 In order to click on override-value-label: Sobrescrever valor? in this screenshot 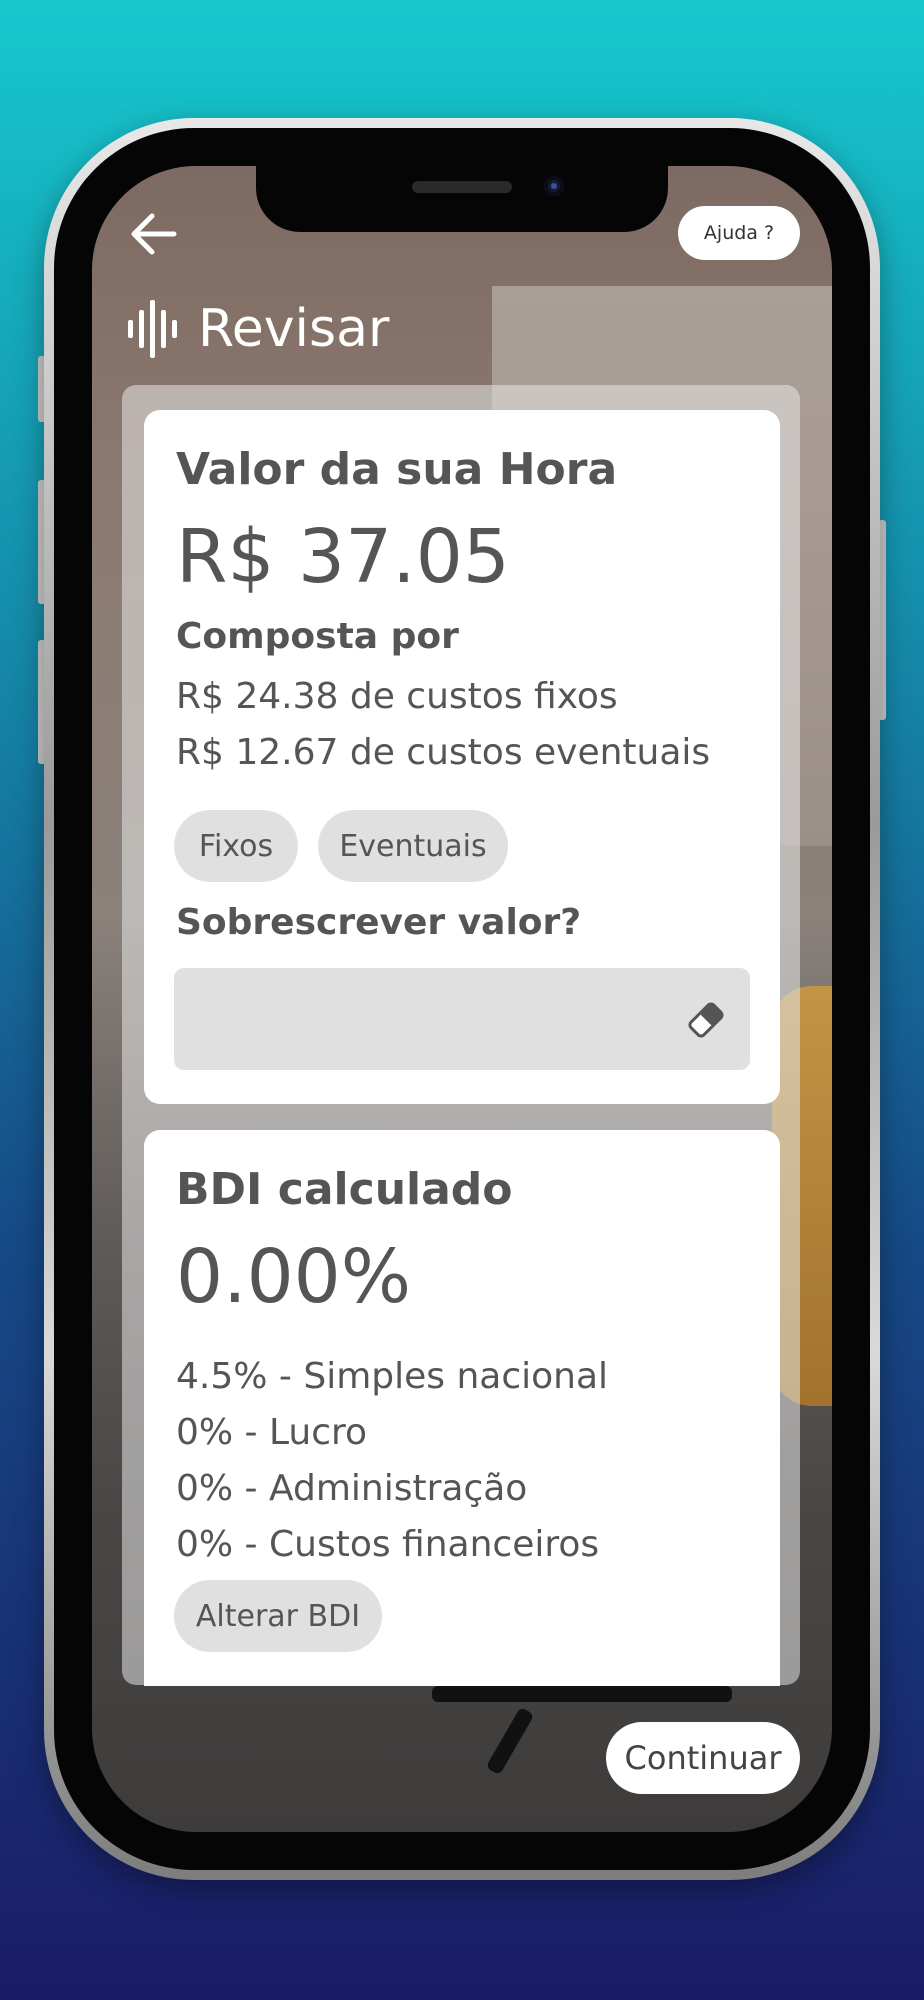, I will do `click(379, 922)`.